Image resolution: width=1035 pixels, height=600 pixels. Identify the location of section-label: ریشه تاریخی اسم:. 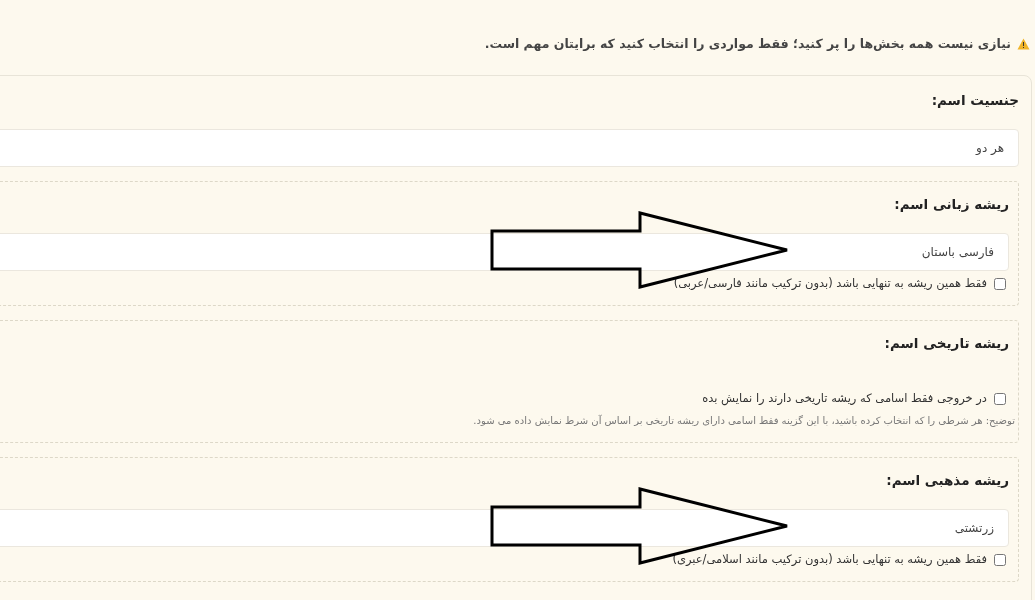
(946, 343).